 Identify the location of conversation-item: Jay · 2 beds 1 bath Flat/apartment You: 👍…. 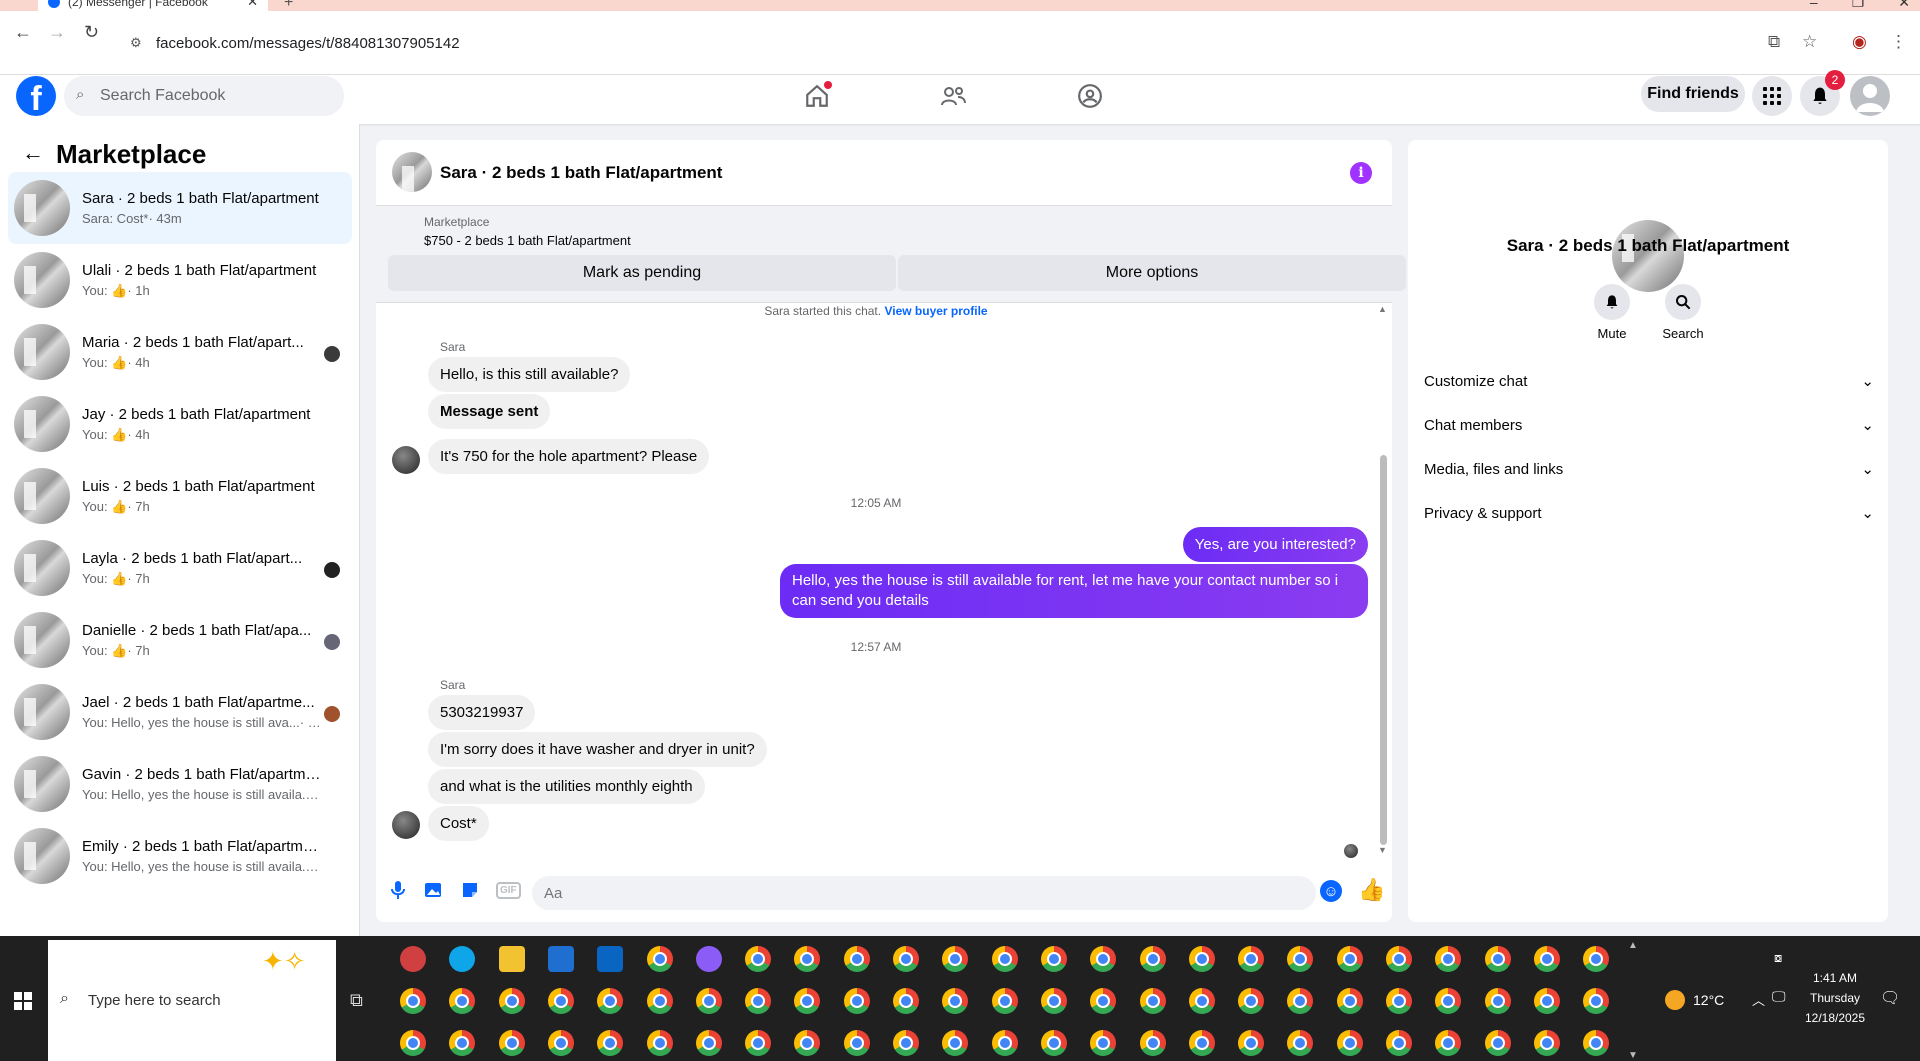
(180, 424).